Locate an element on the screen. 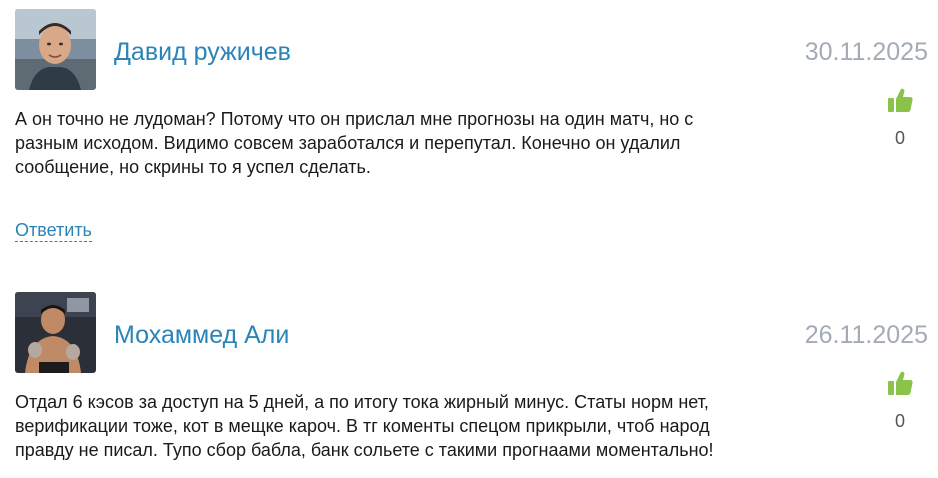 The width and height of the screenshot is (938, 478). reply-link: Ответить is located at coordinates (53, 230).